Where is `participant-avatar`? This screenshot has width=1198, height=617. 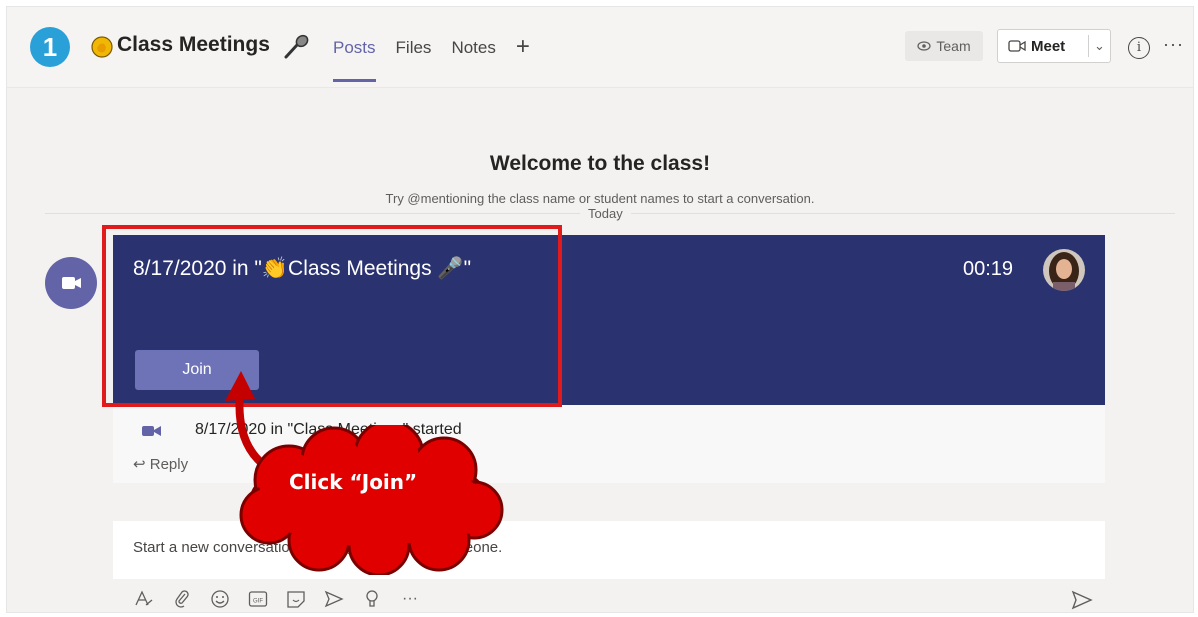
participant-avatar is located at coordinates (1064, 270).